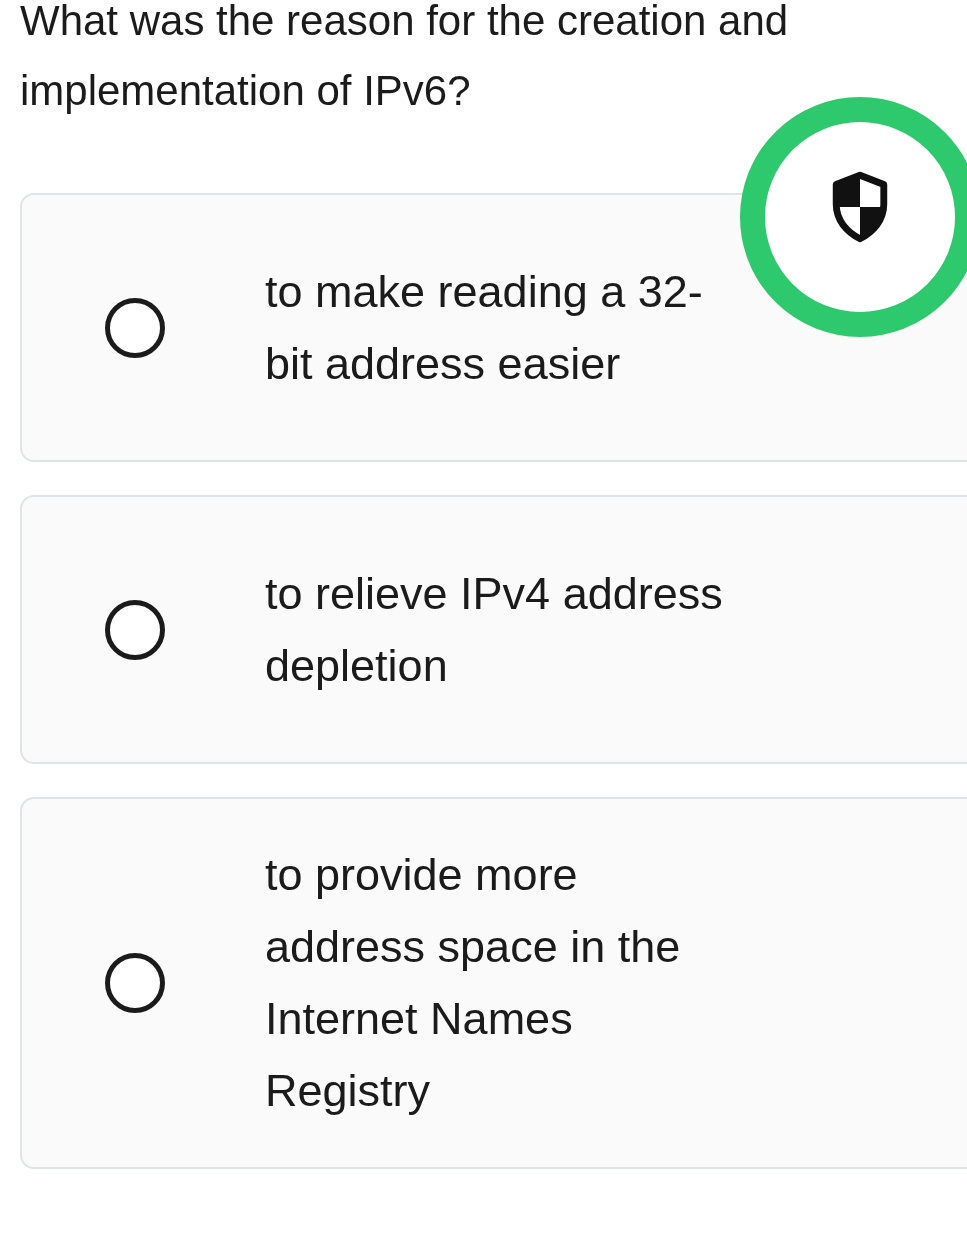 The height and width of the screenshot is (1236, 967). What do you see at coordinates (484, 327) in the screenshot?
I see `option-text: to make reading a 32-bit address easier` at bounding box center [484, 327].